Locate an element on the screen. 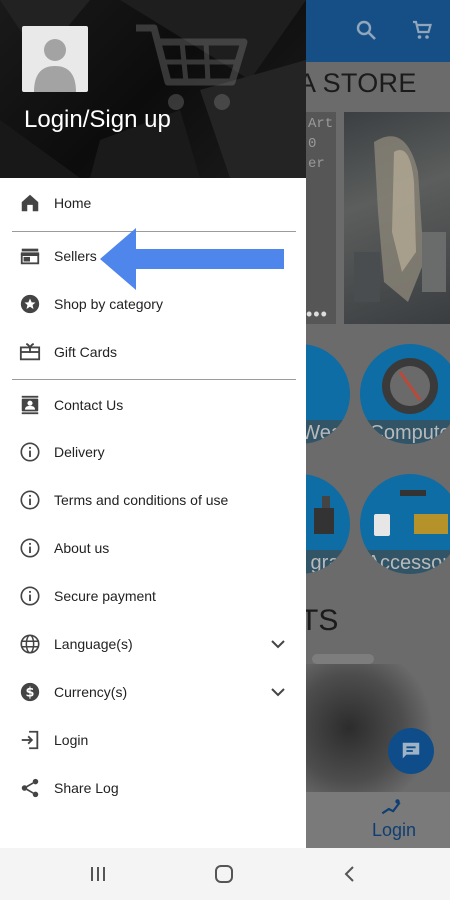 The image size is (450, 900). banner-left: Art 0 er is located at coordinates (321, 218).